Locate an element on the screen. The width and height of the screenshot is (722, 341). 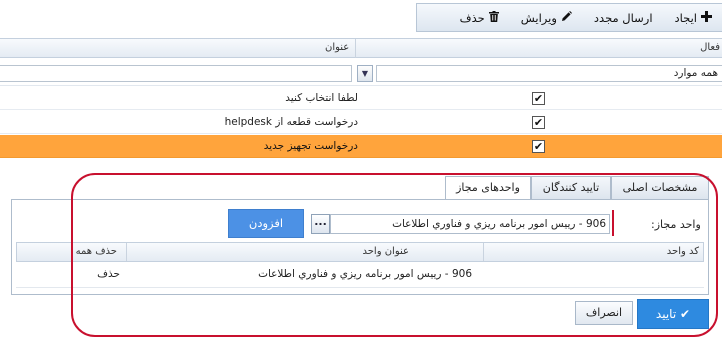
table-row-selected: درخواست تجهیز جدید ✔ is located at coordinates (361, 146).